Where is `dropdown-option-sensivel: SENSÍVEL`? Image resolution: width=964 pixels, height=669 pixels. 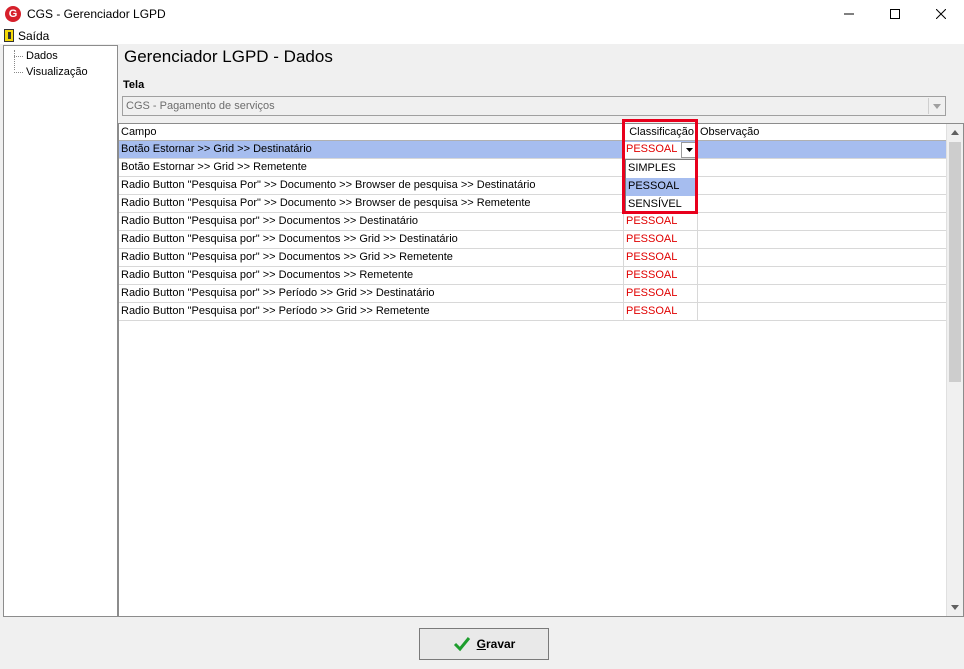
dropdown-option-sensivel: SENSÍVEL is located at coordinates (661, 205).